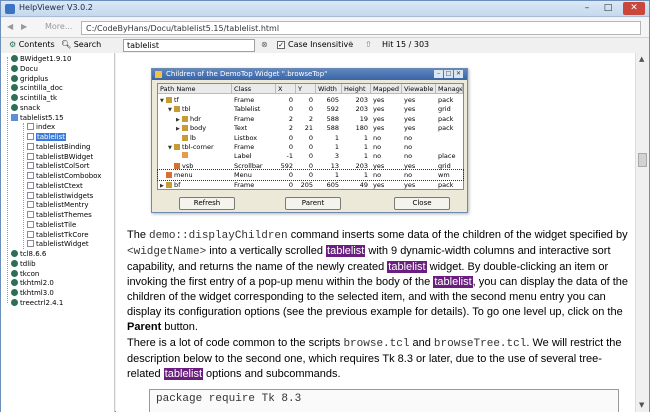 The image size is (650, 412). What do you see at coordinates (310, 185) in the screenshot?
I see `table-row: ▶ bf Frame 0 205 605 49 yes yes pack` at bounding box center [310, 185].